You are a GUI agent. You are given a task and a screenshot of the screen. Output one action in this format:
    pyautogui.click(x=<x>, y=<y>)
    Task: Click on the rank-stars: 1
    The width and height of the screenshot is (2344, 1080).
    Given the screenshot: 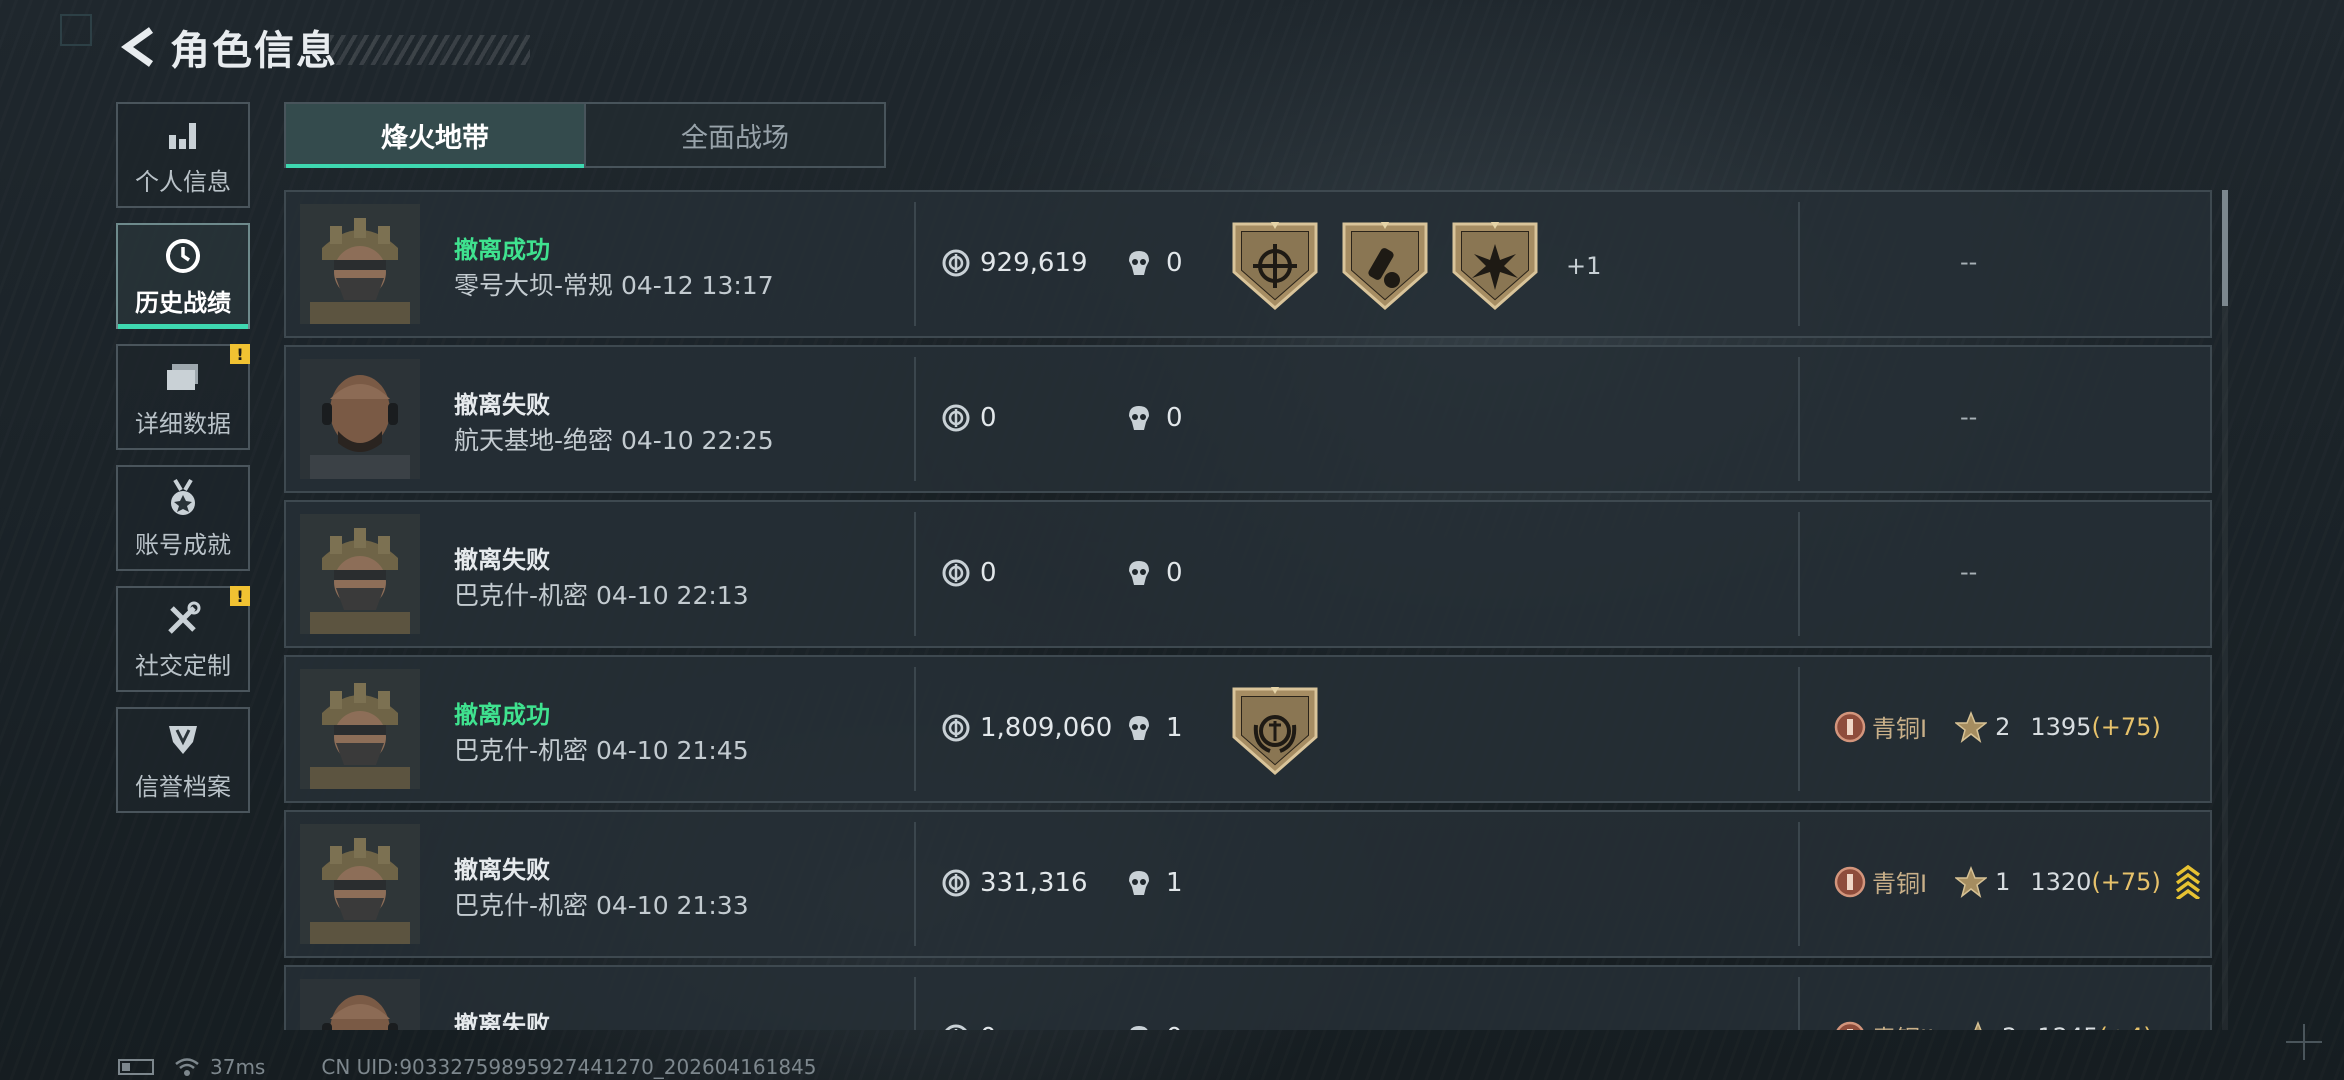 What is the action you would take?
    pyautogui.click(x=2003, y=881)
    